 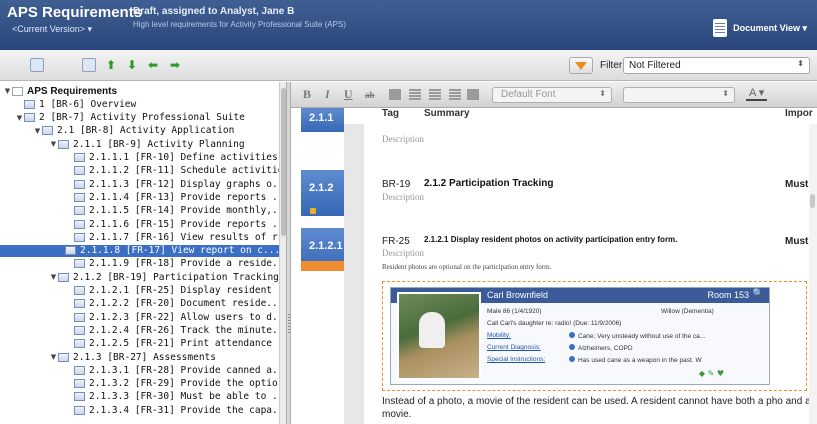 What do you see at coordinates (447, 116) in the screenshot?
I see `summary-column-header: Summary` at bounding box center [447, 116].